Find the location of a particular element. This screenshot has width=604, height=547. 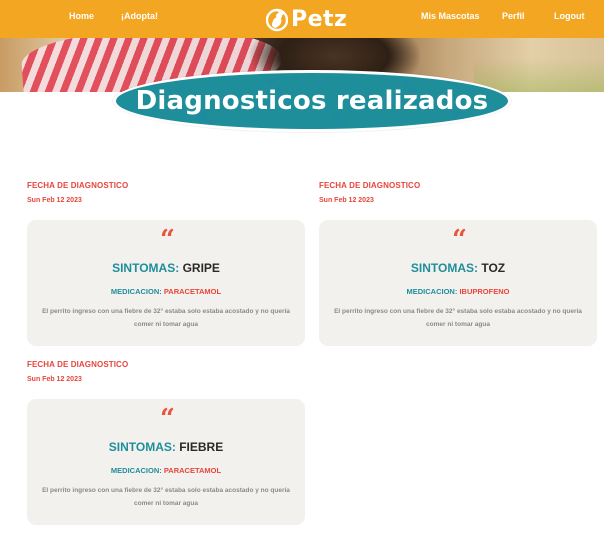

sintomas-value: GRIPE is located at coordinates (201, 268).